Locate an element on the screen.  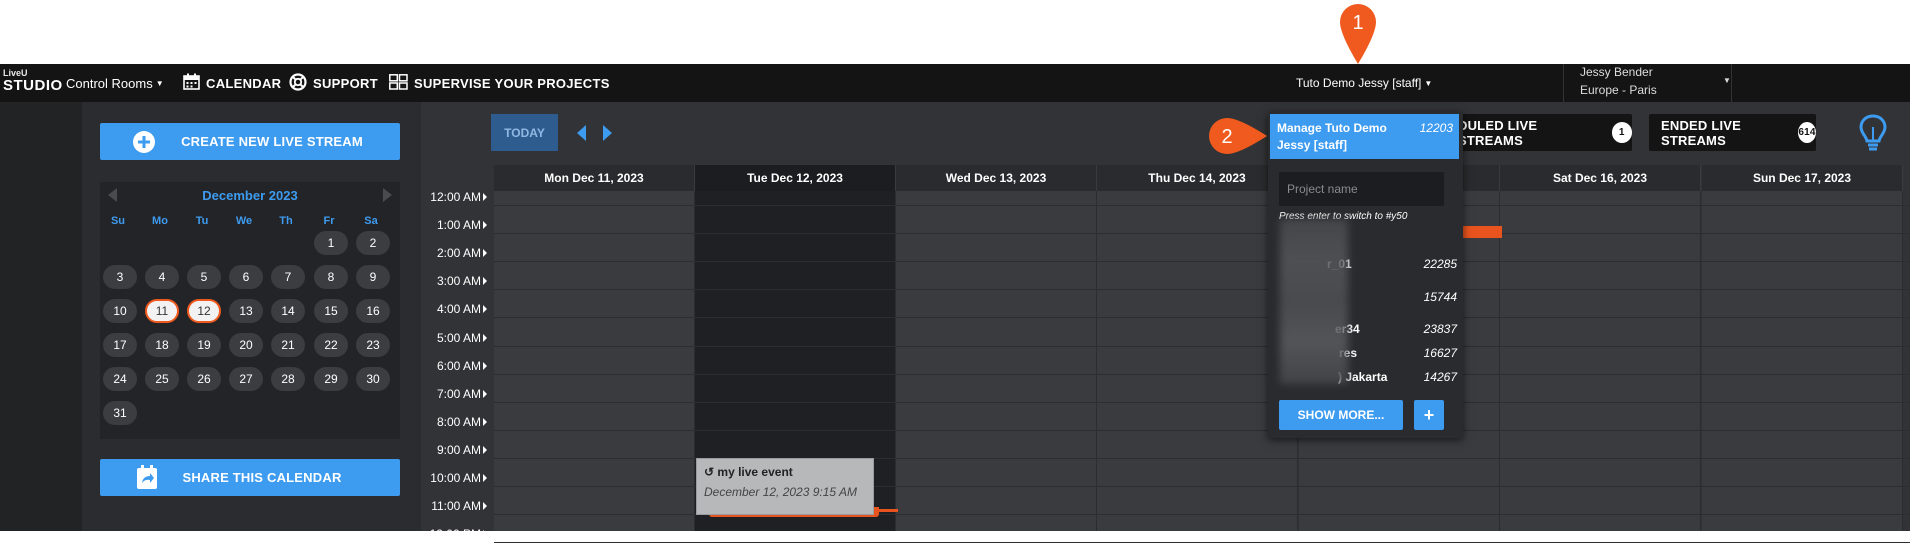
next-week-icon is located at coordinates (607, 133).